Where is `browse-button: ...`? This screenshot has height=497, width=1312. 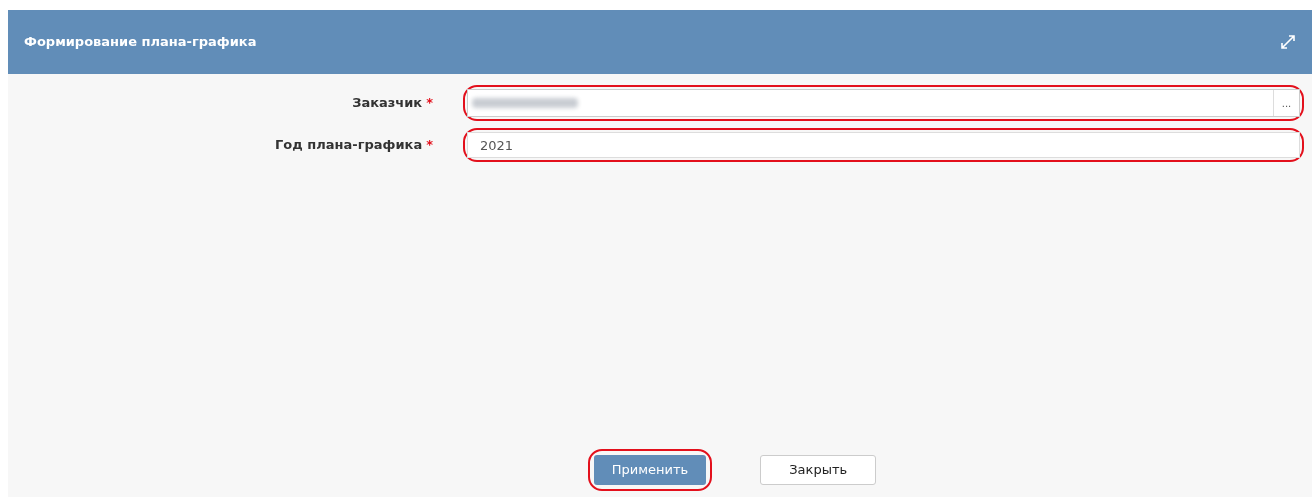 browse-button: ... is located at coordinates (1286, 103).